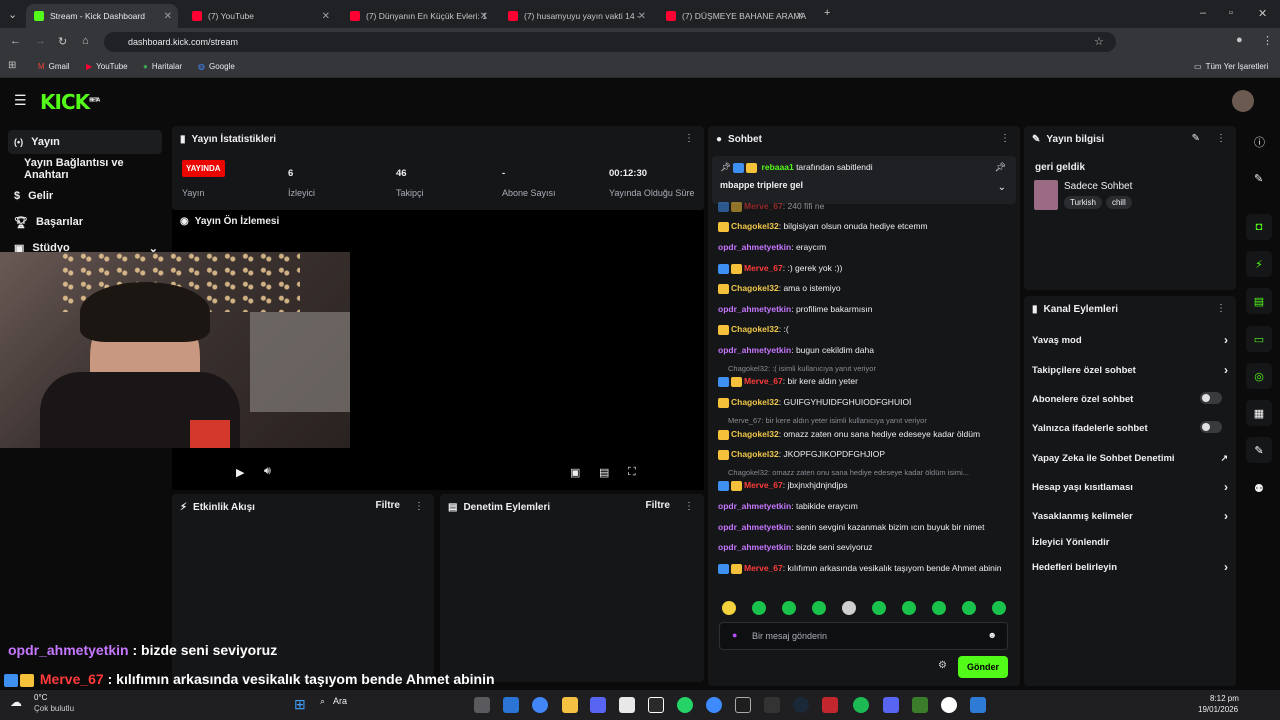 This screenshot has width=1280, height=720. I want to click on bookmark-maps: ● Haritalar, so click(162, 66).